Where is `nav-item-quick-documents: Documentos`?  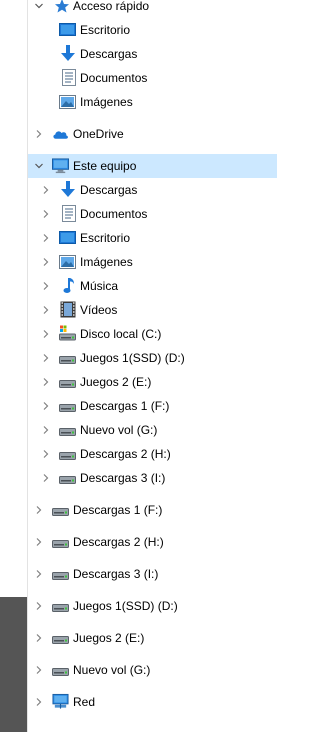 nav-item-quick-documents: Documentos is located at coordinates (152, 78).